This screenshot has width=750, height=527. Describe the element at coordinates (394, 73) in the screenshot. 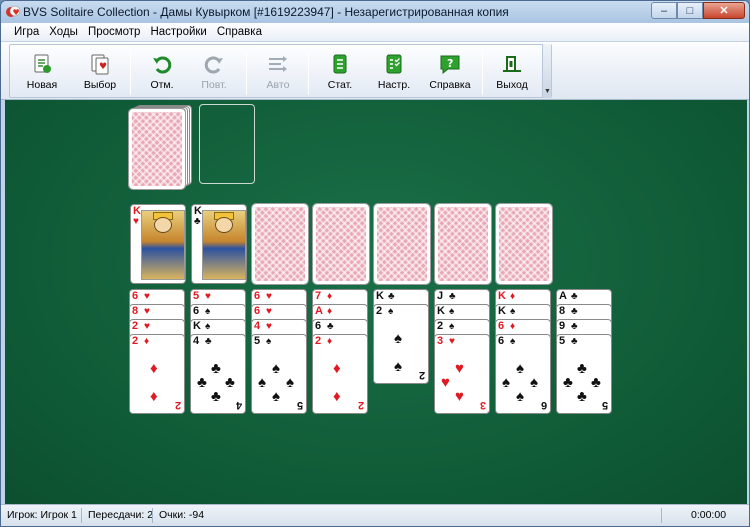

I see `settings-button: Настр.` at that location.